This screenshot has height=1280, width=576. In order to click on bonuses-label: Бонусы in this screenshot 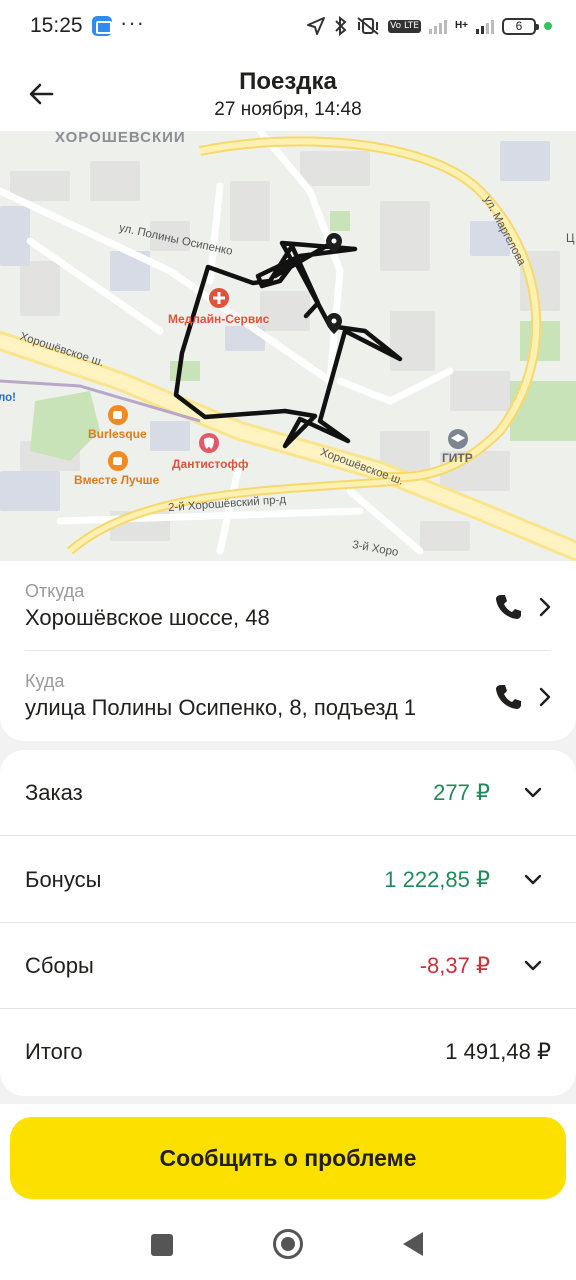, I will do `click(63, 879)`.